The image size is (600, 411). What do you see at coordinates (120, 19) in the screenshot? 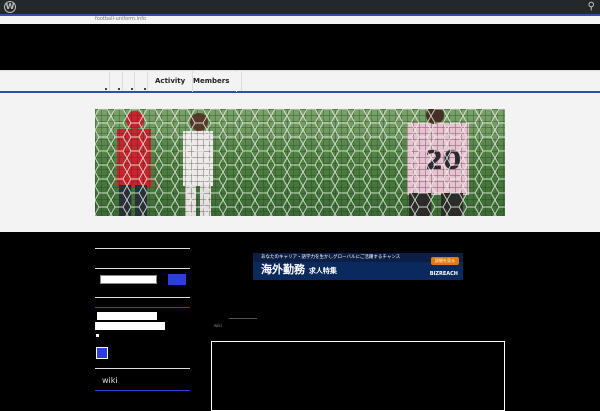
I see `site-url: football-uniform.info` at bounding box center [120, 19].